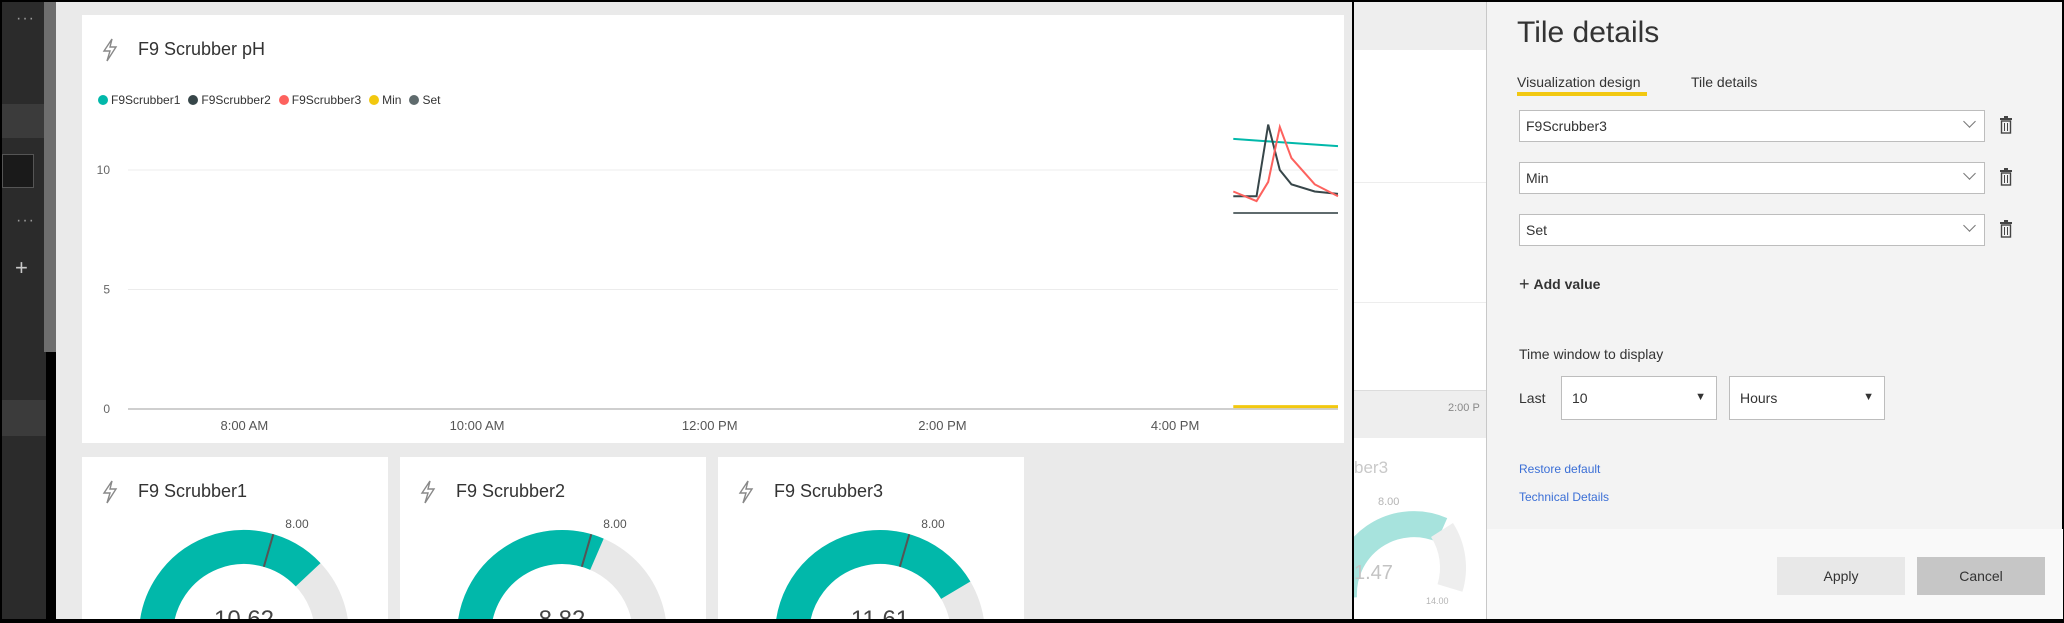  I want to click on value-select-3: Set, so click(1752, 230).